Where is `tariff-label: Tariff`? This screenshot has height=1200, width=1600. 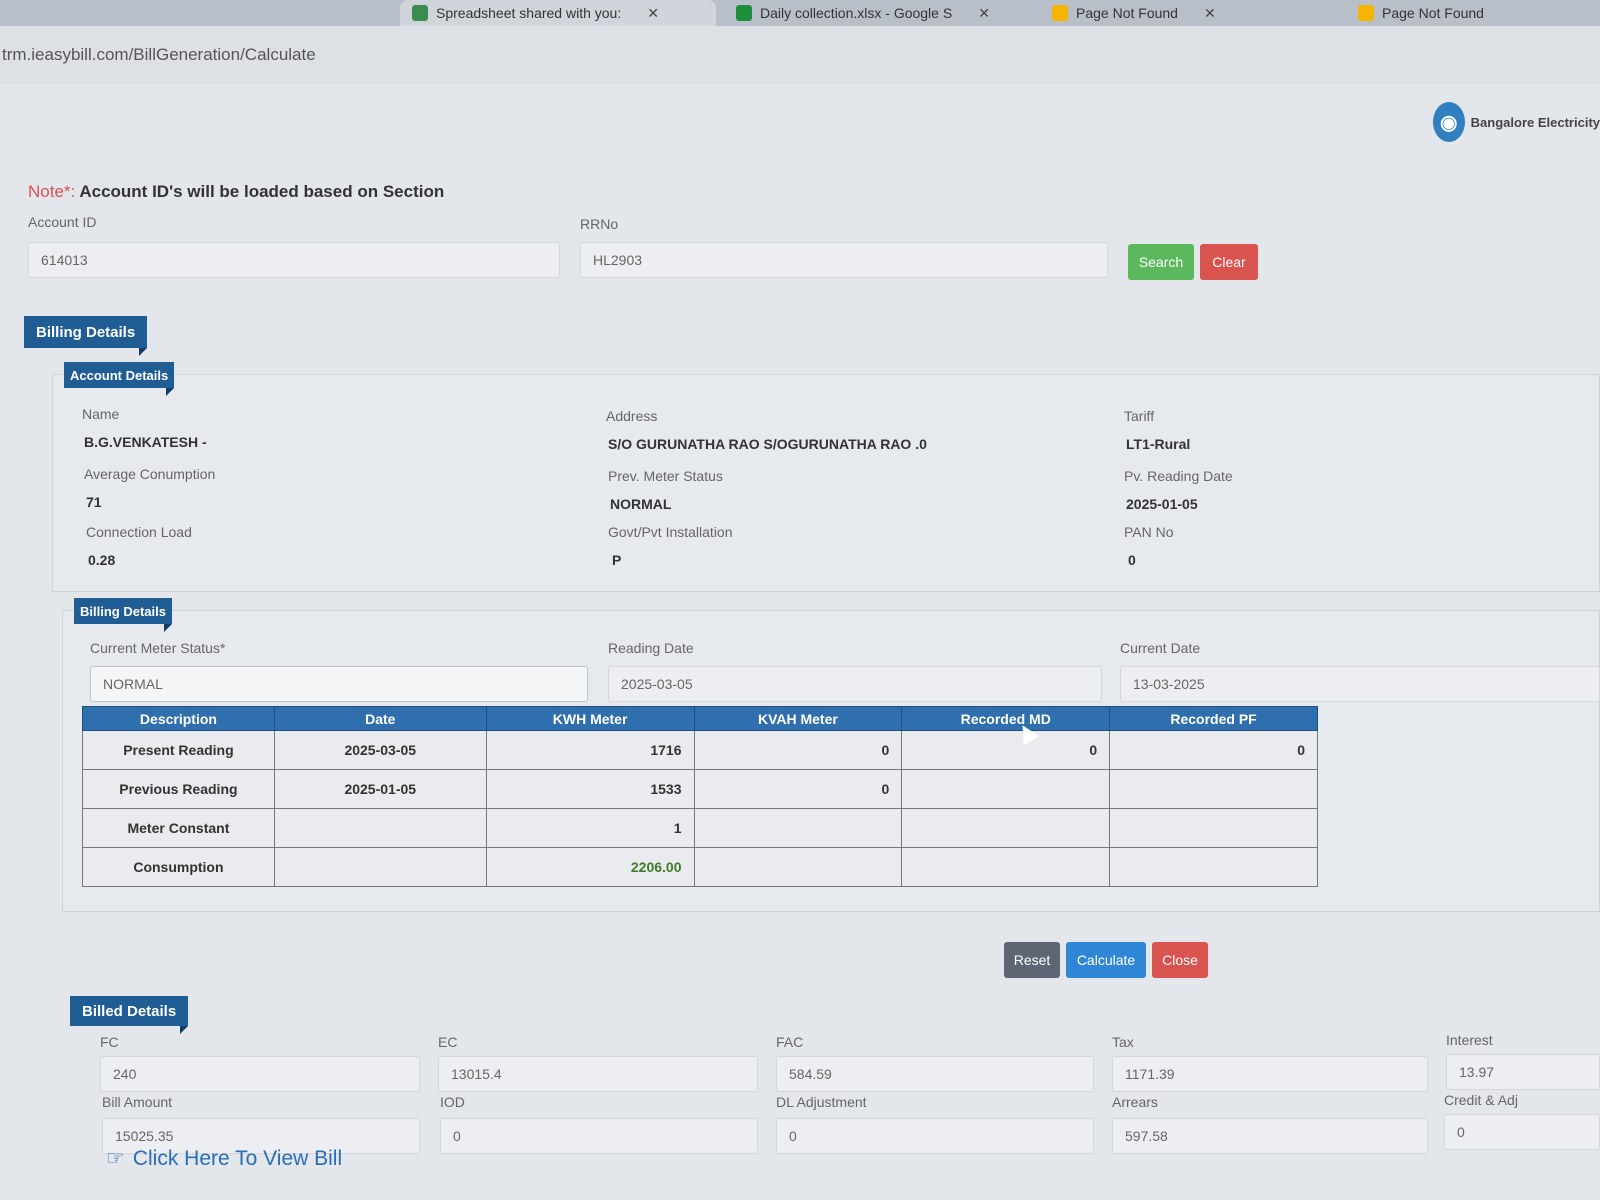 tariff-label: Tariff is located at coordinates (1139, 416).